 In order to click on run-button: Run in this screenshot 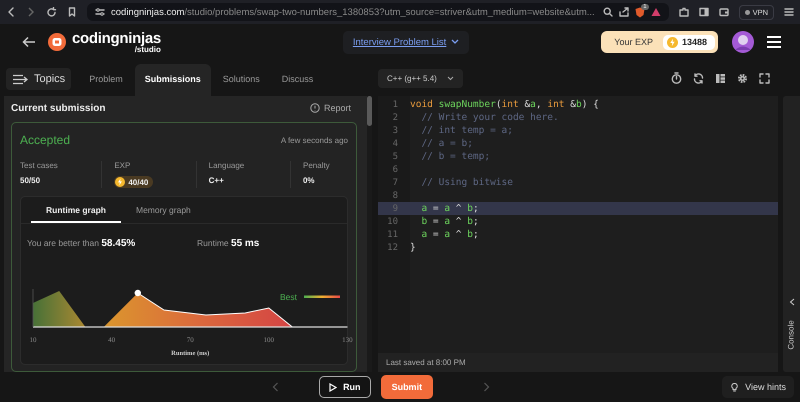, I will do `click(345, 387)`.